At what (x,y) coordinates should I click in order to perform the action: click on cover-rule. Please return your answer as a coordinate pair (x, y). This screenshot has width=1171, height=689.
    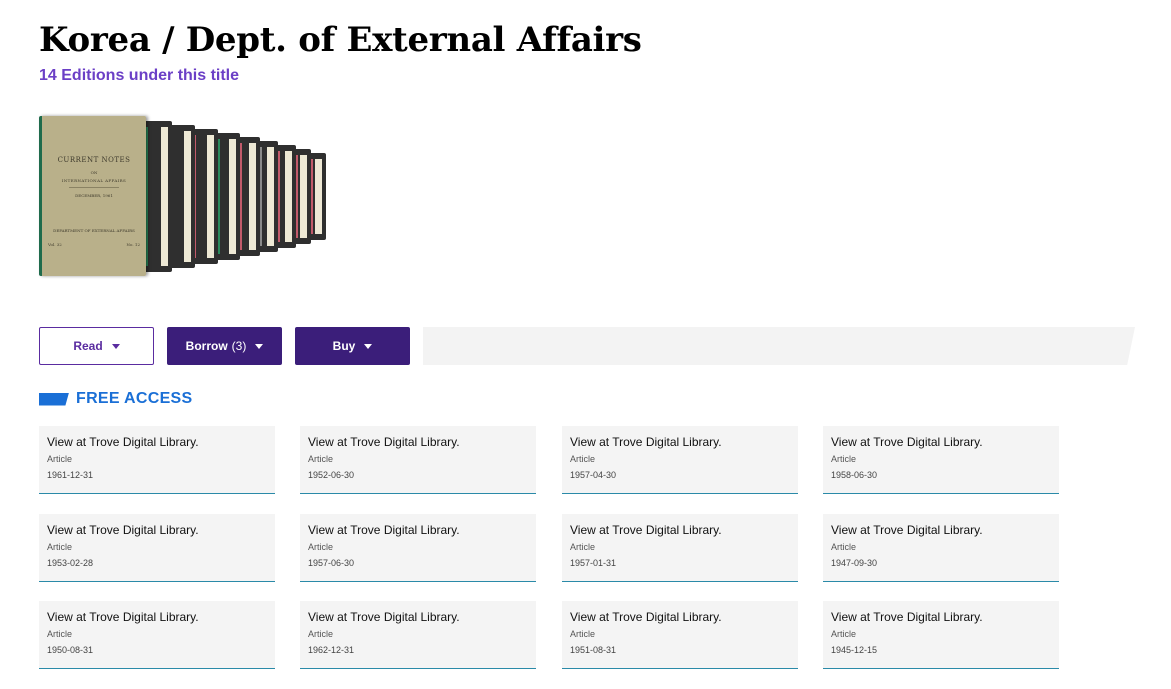
    Looking at the image, I should click on (94, 187).